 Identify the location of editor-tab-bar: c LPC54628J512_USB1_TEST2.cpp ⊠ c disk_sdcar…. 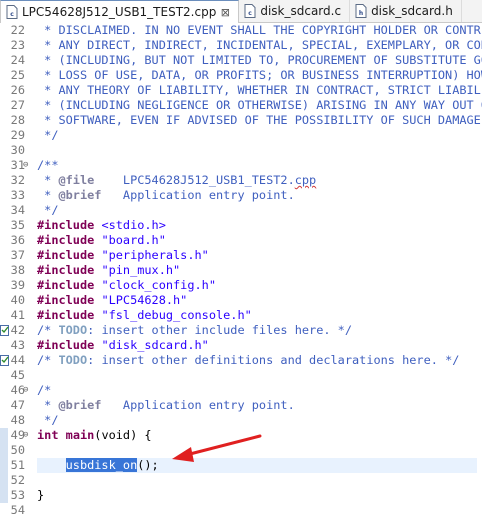
(241, 11).